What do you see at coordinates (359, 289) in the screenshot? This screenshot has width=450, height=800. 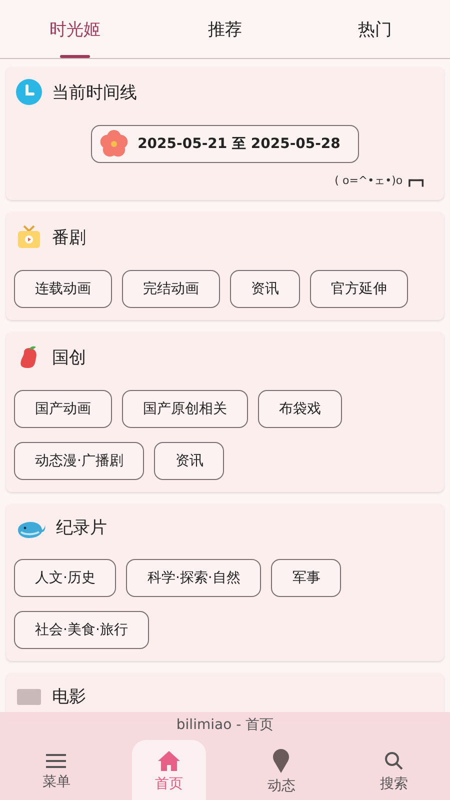 I see `category-chip: 官方延伸` at bounding box center [359, 289].